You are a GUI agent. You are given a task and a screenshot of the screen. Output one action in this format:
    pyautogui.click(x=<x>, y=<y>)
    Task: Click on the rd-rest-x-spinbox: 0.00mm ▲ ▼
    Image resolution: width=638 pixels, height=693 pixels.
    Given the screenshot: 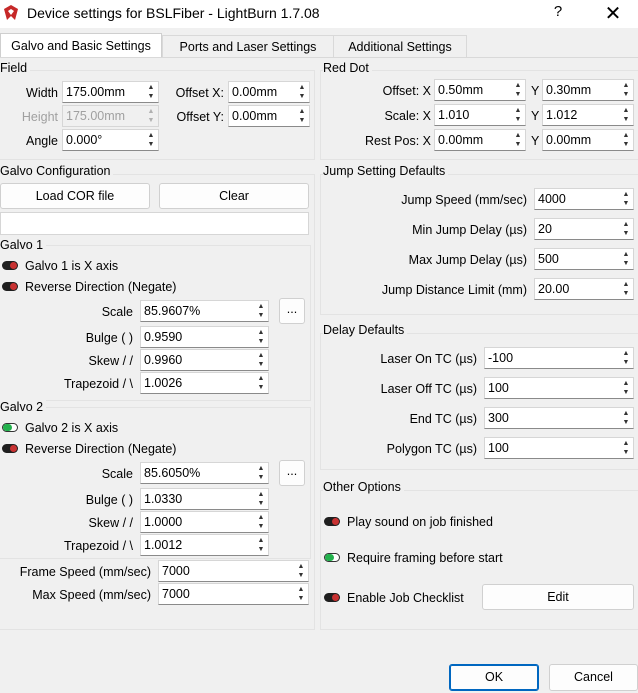 What is the action you would take?
    pyautogui.click(x=480, y=140)
    